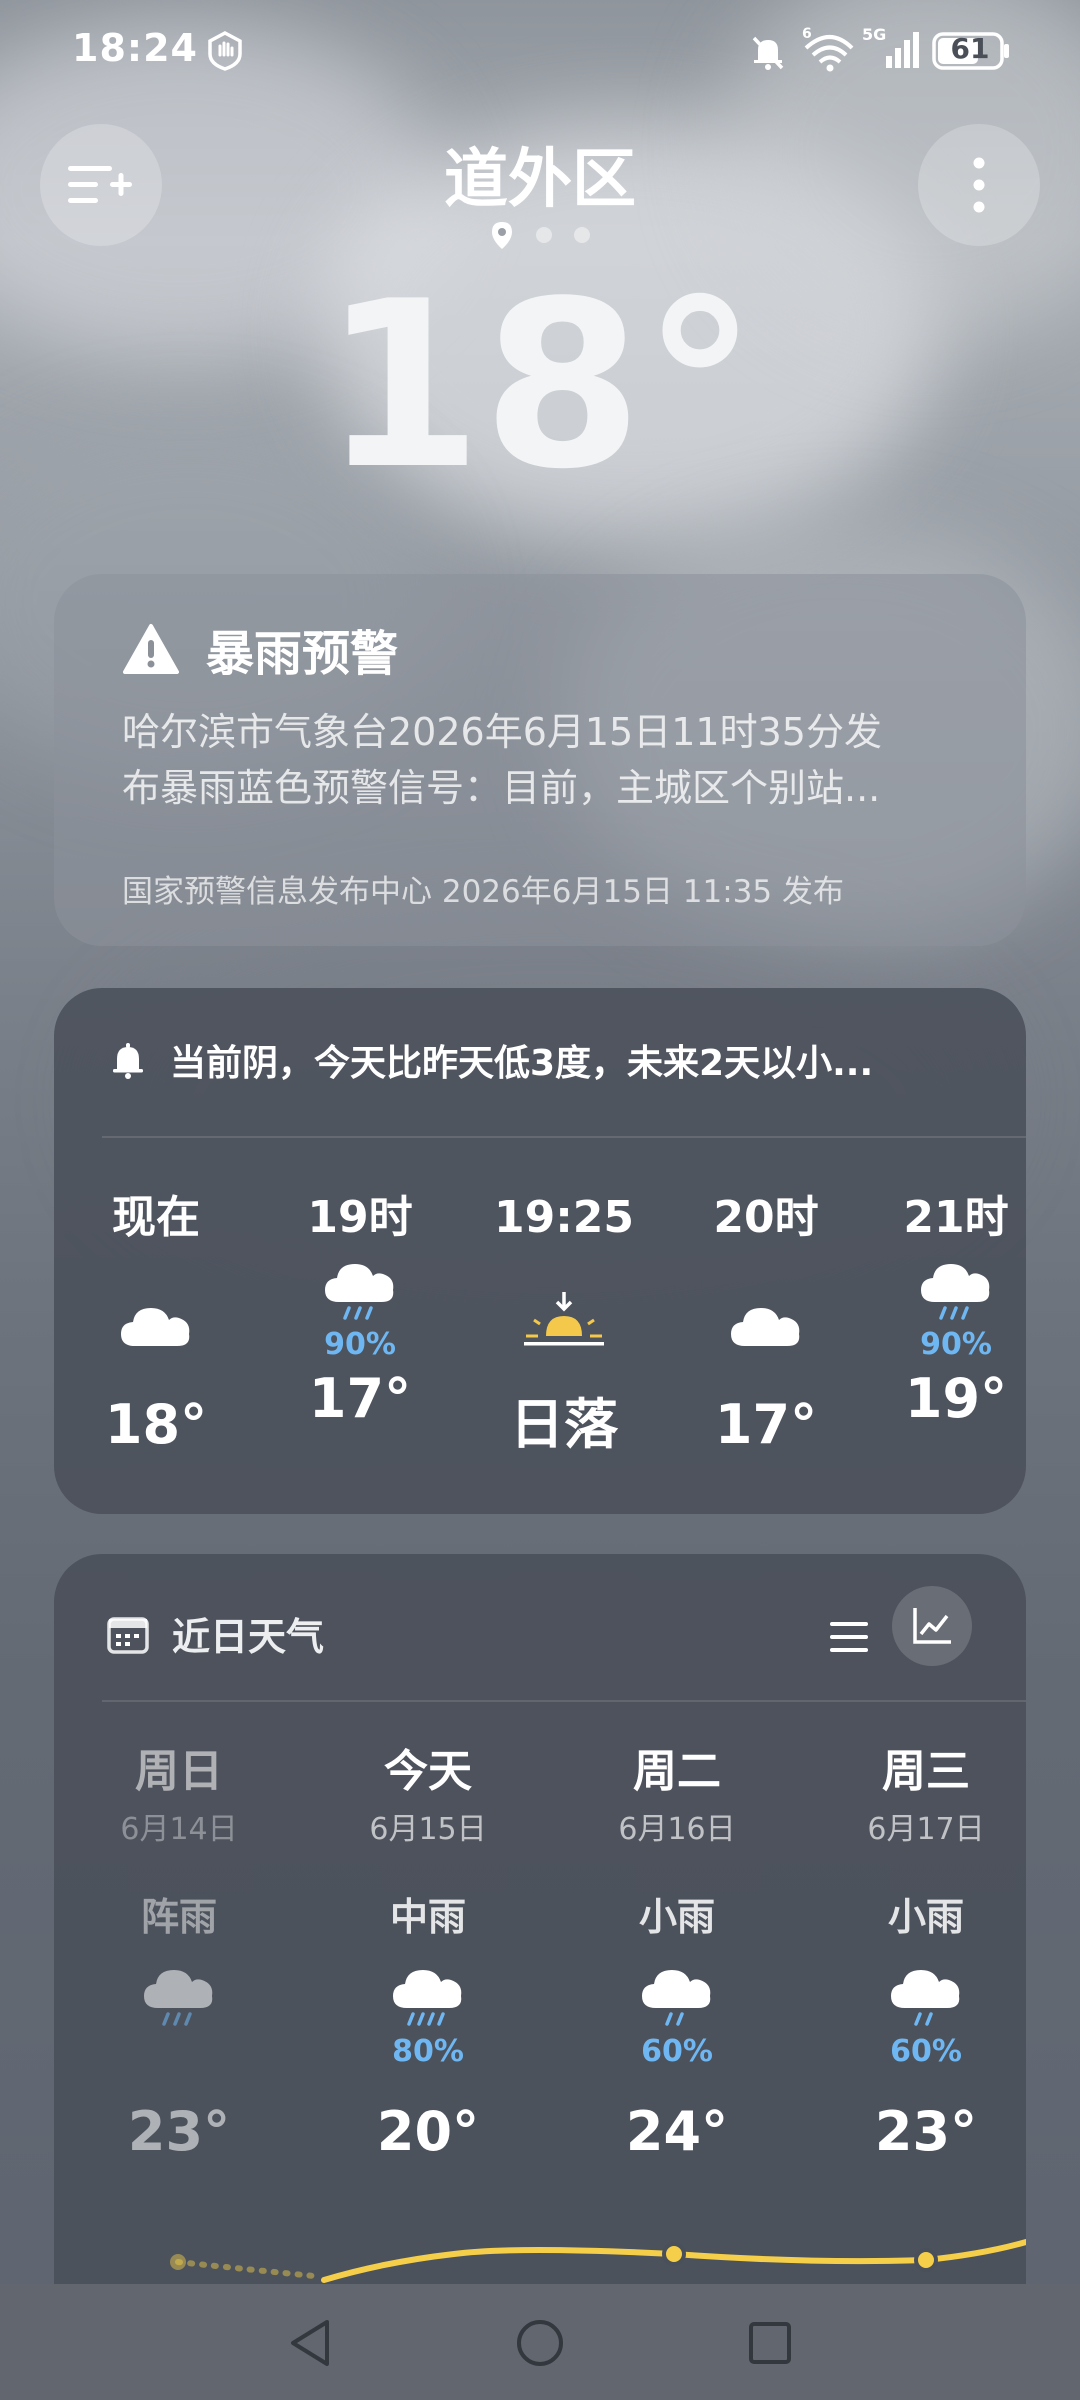  I want to click on navigation-bar, so click(540, 2342).